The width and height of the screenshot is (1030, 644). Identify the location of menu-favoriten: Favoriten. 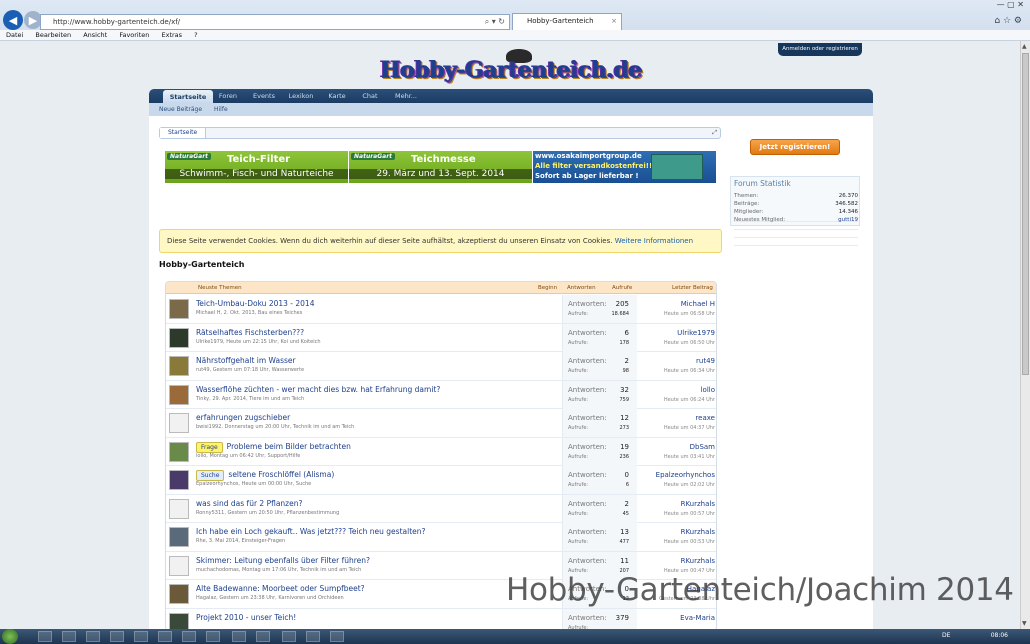
(134, 35).